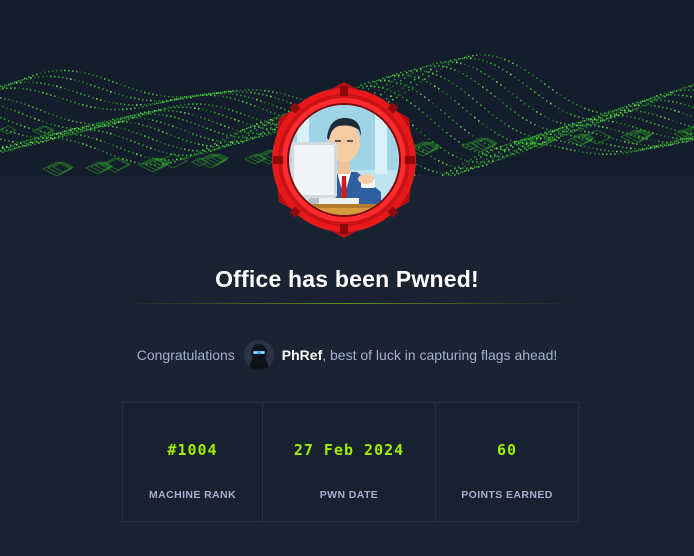  What do you see at coordinates (507, 495) in the screenshot?
I see `points-earned-label: POINTS EARNED` at bounding box center [507, 495].